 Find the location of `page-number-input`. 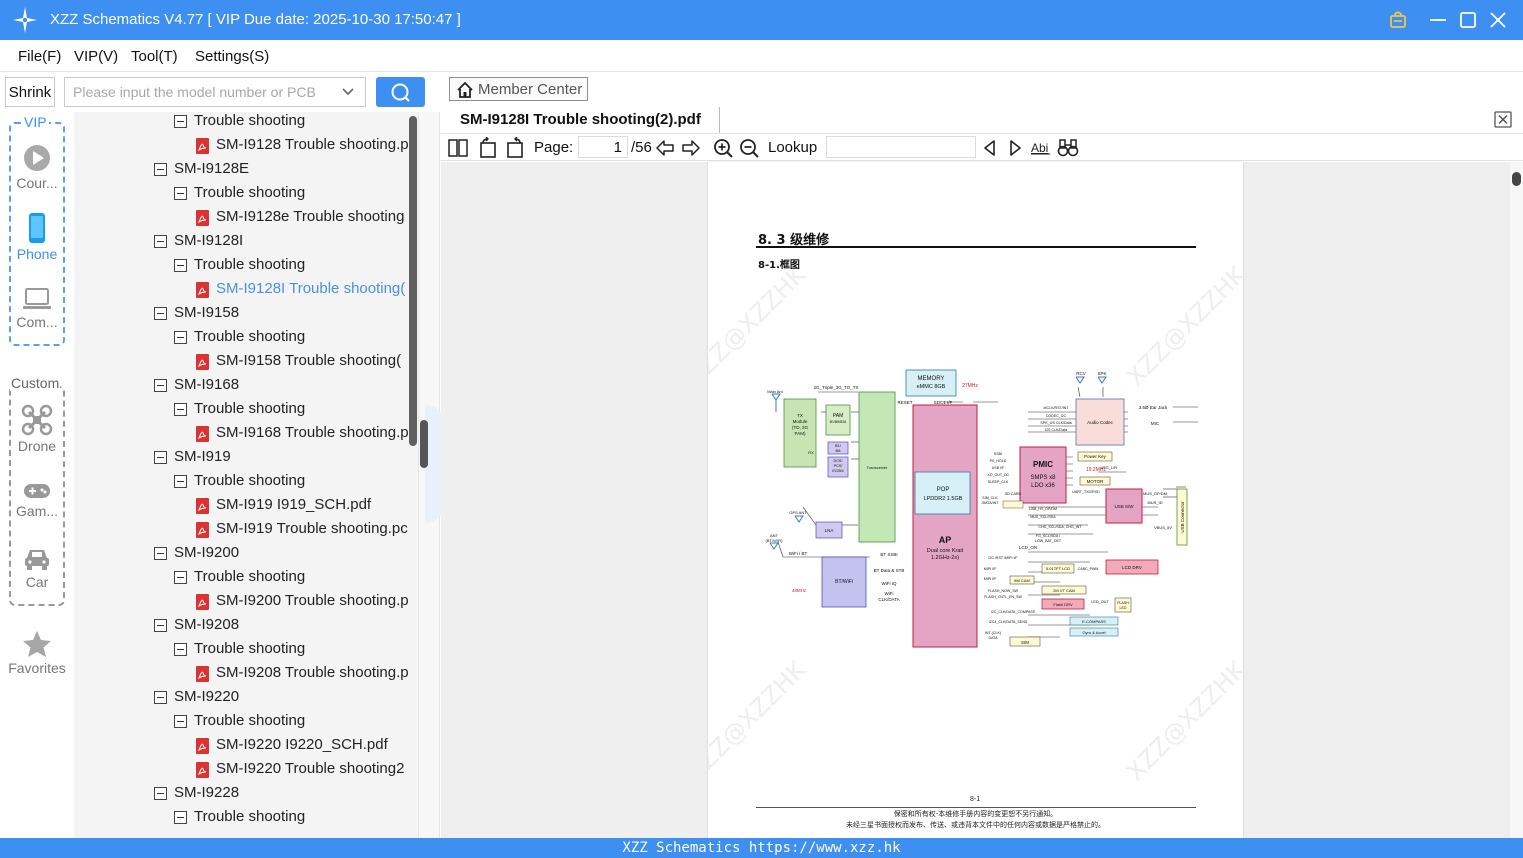

page-number-input is located at coordinates (603, 147).